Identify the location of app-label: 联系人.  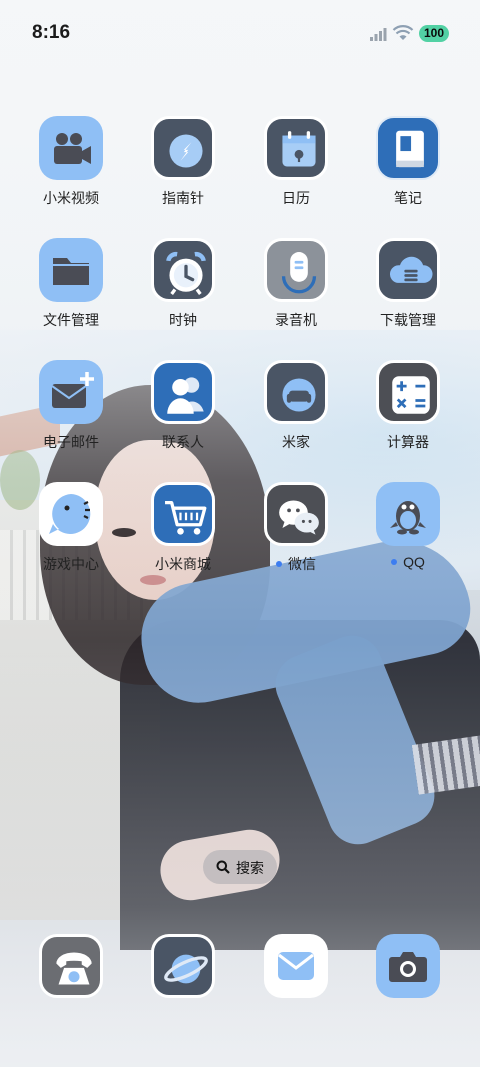
(183, 442).